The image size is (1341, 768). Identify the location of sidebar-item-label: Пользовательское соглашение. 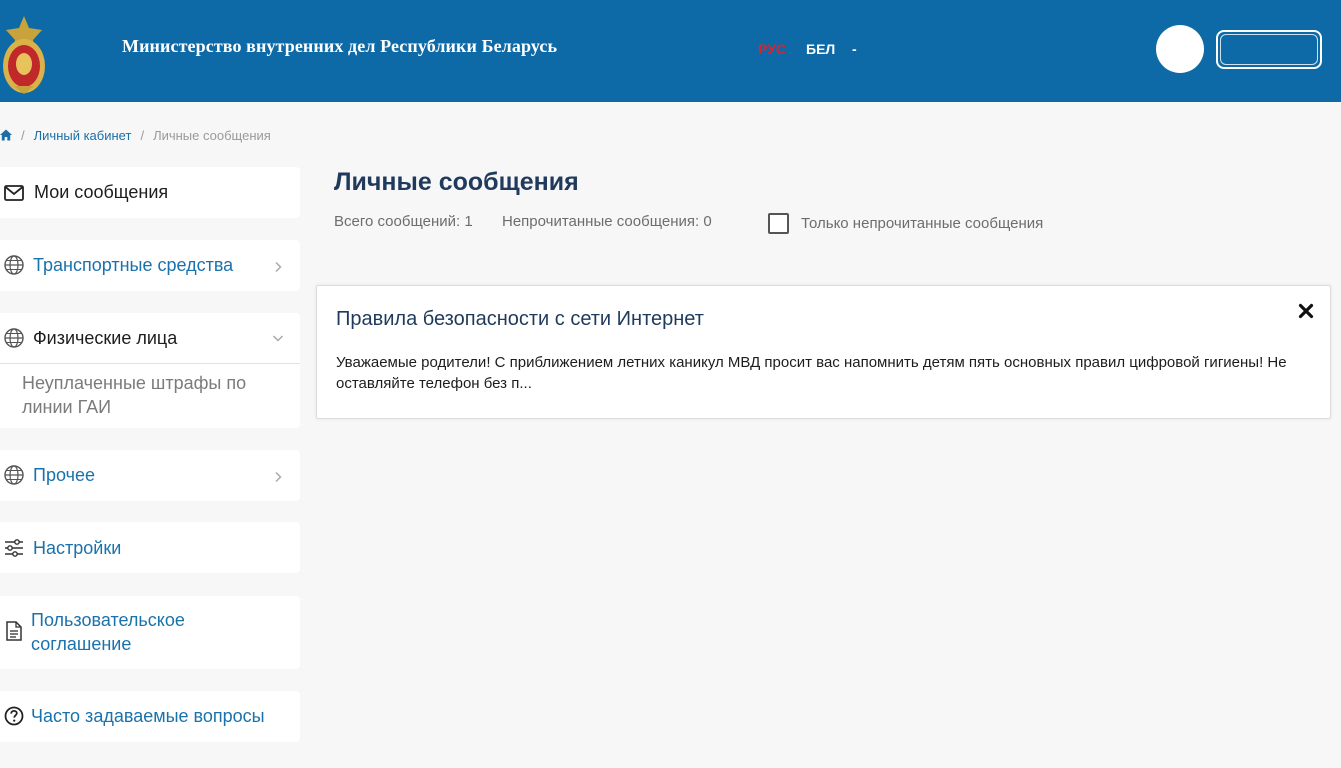
(108, 632).